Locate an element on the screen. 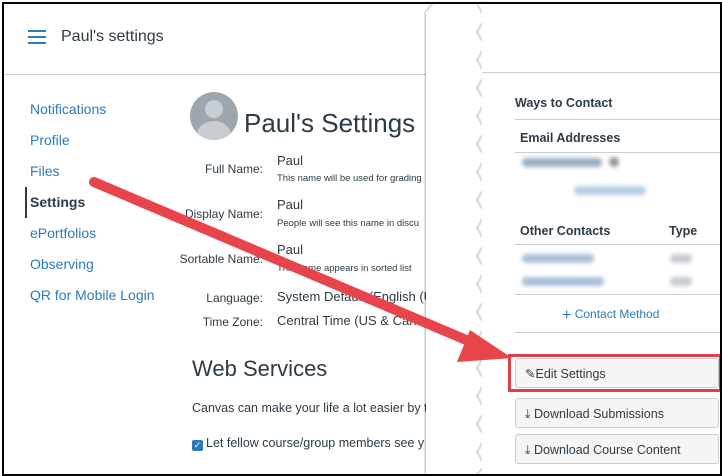  language-label: Language: is located at coordinates (234, 298).